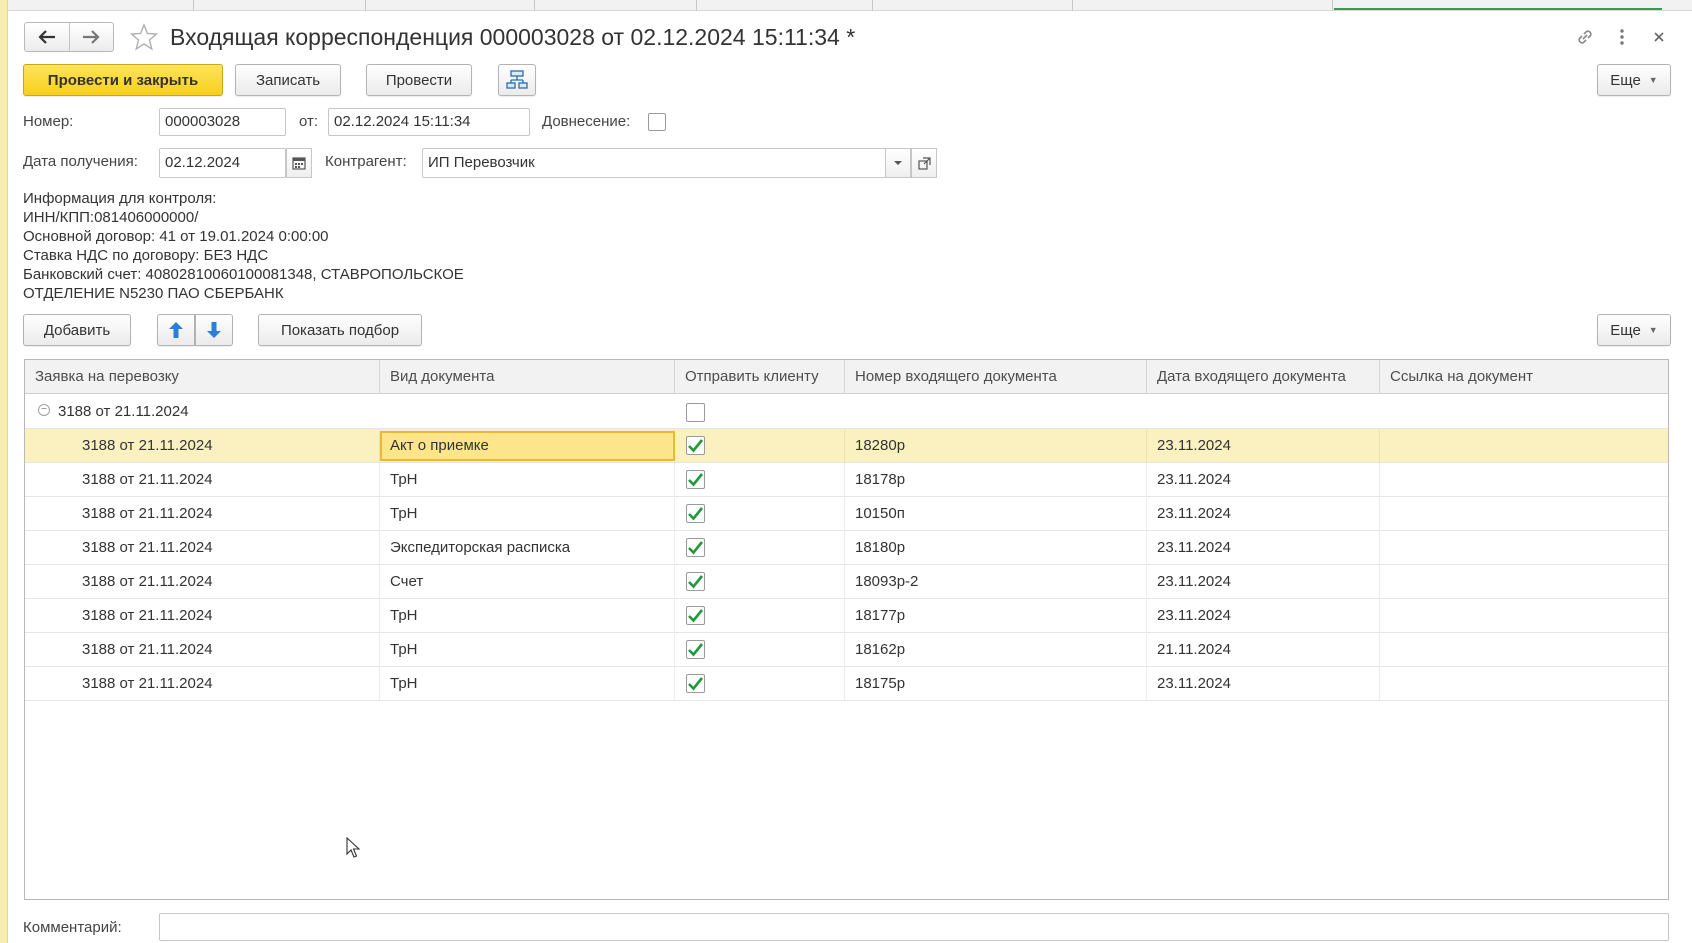 The width and height of the screenshot is (1692, 943). I want to click on table-row: 3188 от 21.11.2024 ТрН 18175р 23.11.2024, so click(846, 684).